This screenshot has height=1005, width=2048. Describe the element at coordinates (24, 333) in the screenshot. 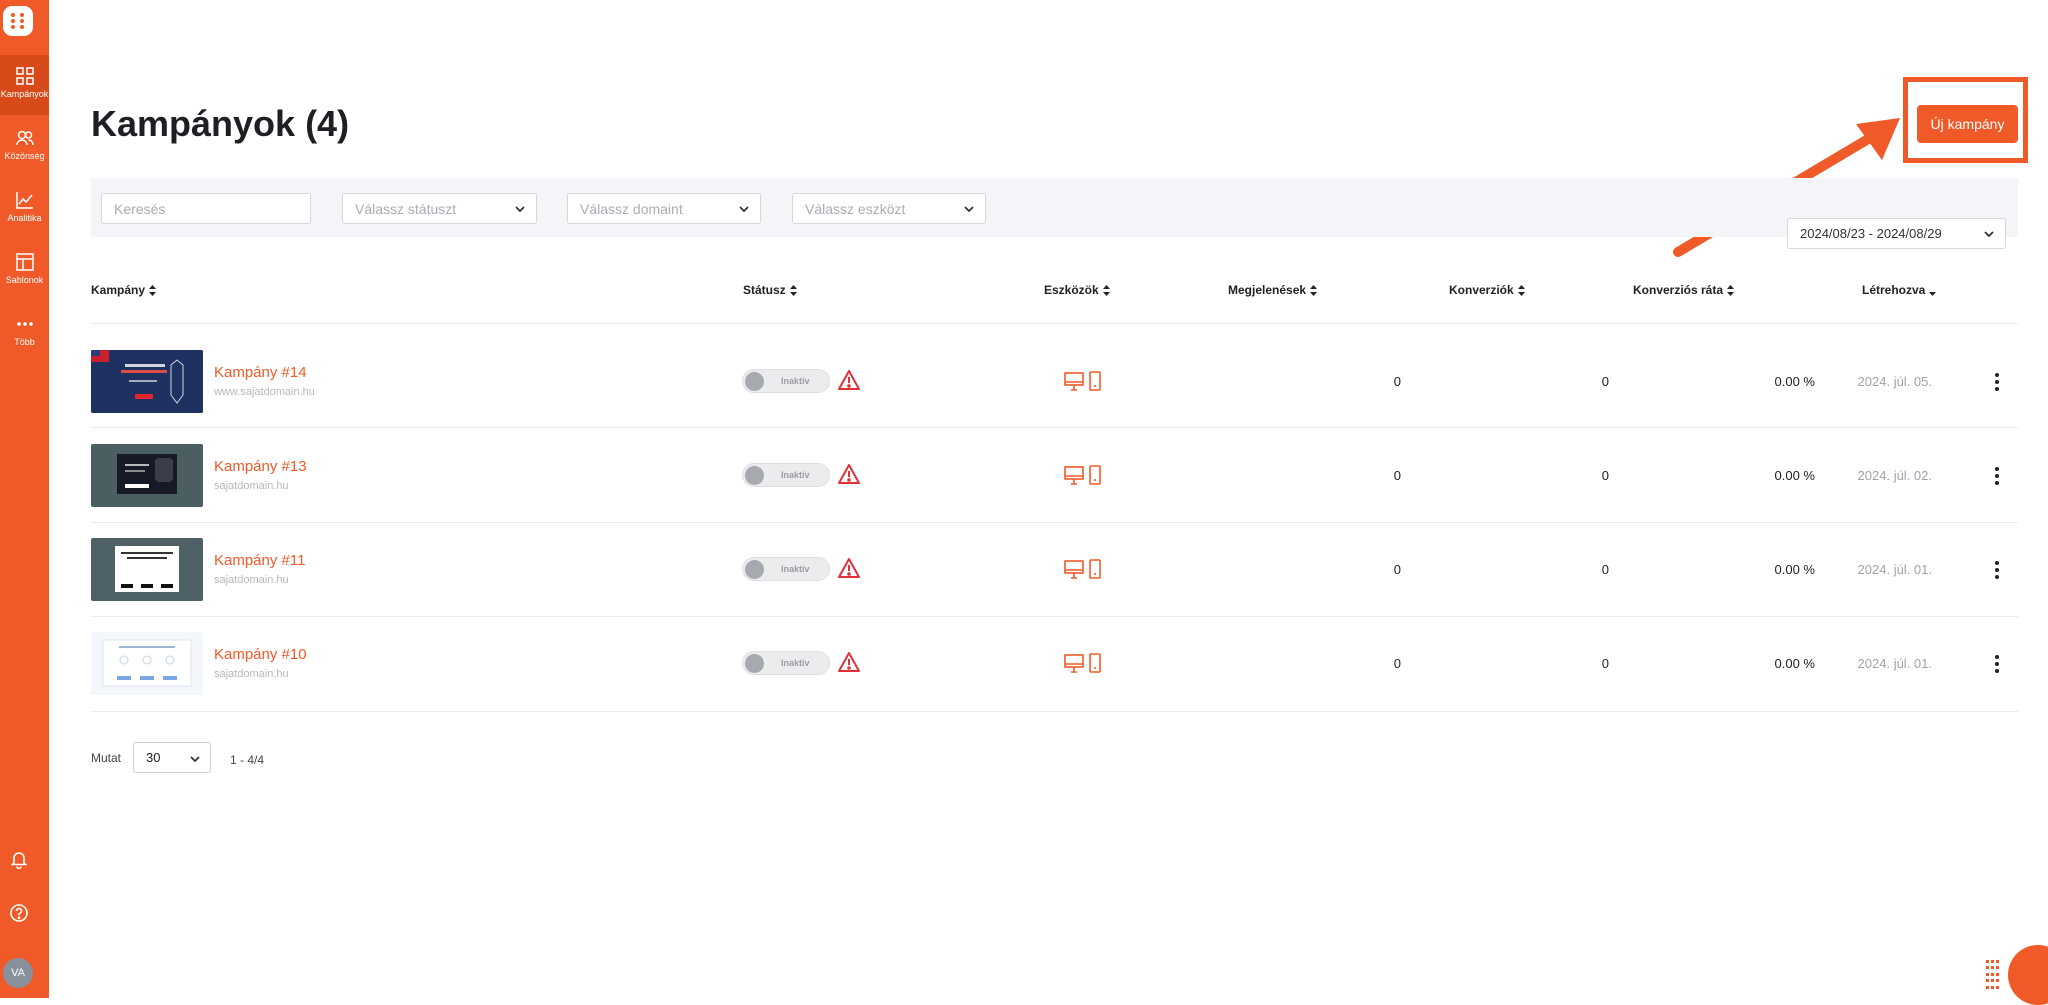

I see `sidebar-item-more: Több` at that location.